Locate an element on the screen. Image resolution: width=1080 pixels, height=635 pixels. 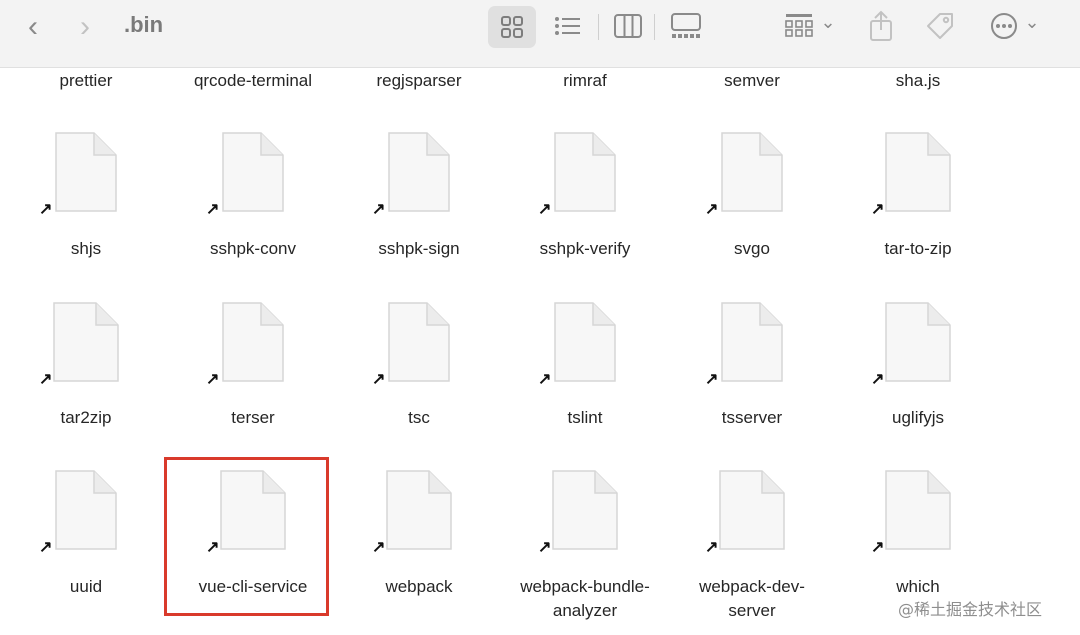
file-name: tsserver is located at coordinates (752, 417).